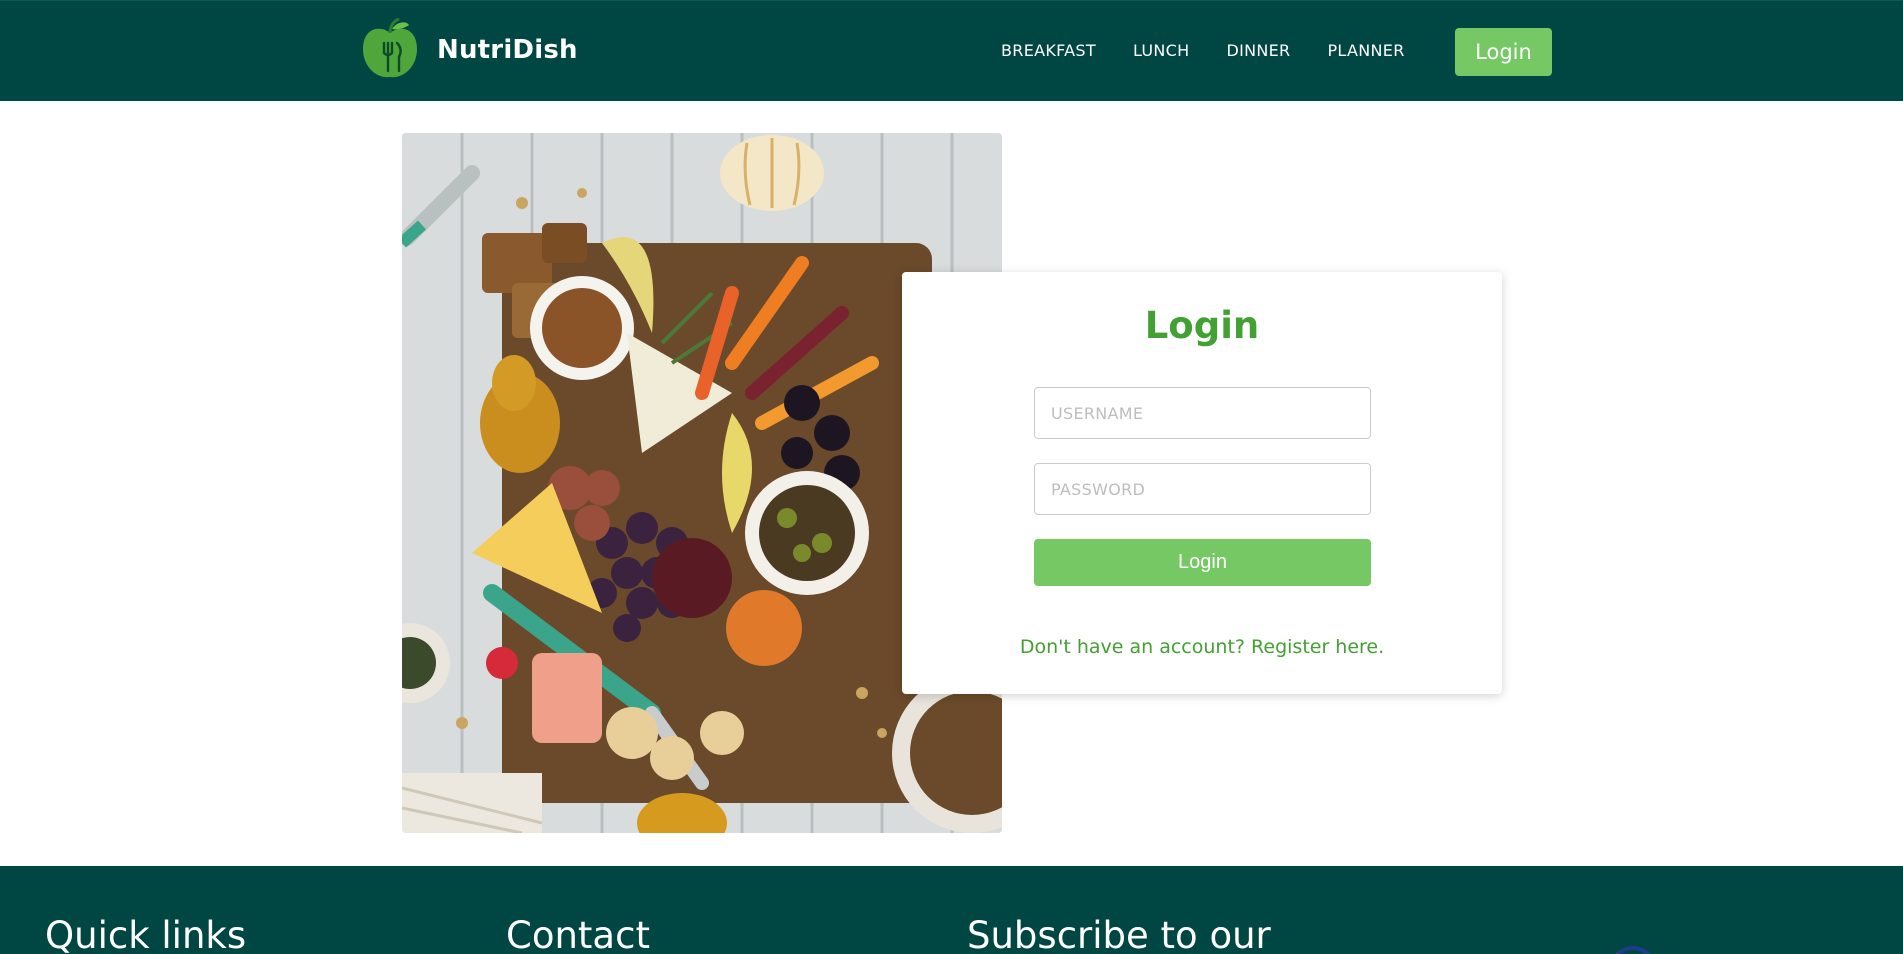 The height and width of the screenshot is (954, 1903). What do you see at coordinates (1048, 50) in the screenshot?
I see `nav-breakfast: BREAKFAST` at bounding box center [1048, 50].